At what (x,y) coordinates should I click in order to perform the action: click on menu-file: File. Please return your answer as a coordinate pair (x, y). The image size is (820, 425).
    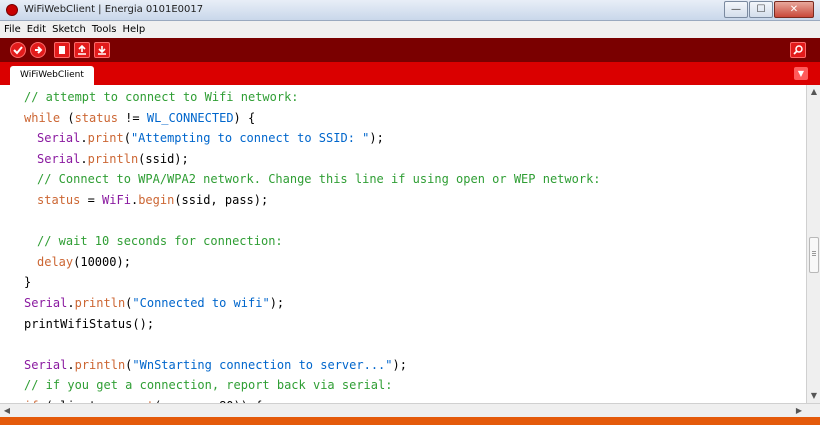
    Looking at the image, I should click on (12, 29).